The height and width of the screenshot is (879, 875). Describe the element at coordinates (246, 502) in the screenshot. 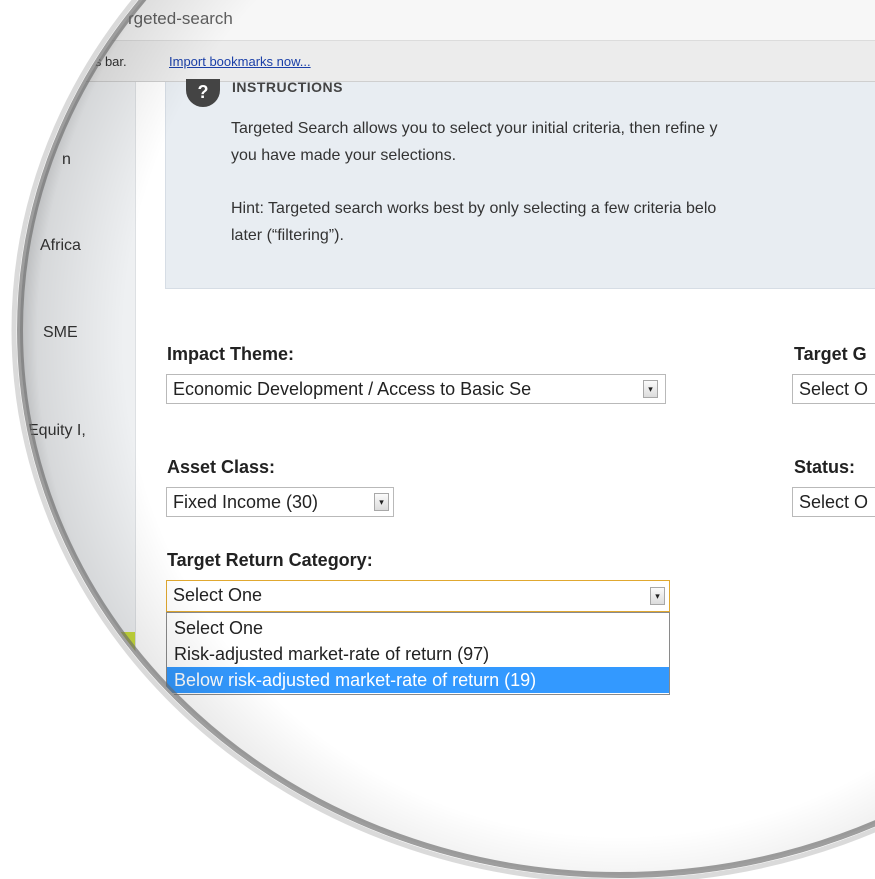

I see `asset-class-value: Fixed Income (30)` at that location.